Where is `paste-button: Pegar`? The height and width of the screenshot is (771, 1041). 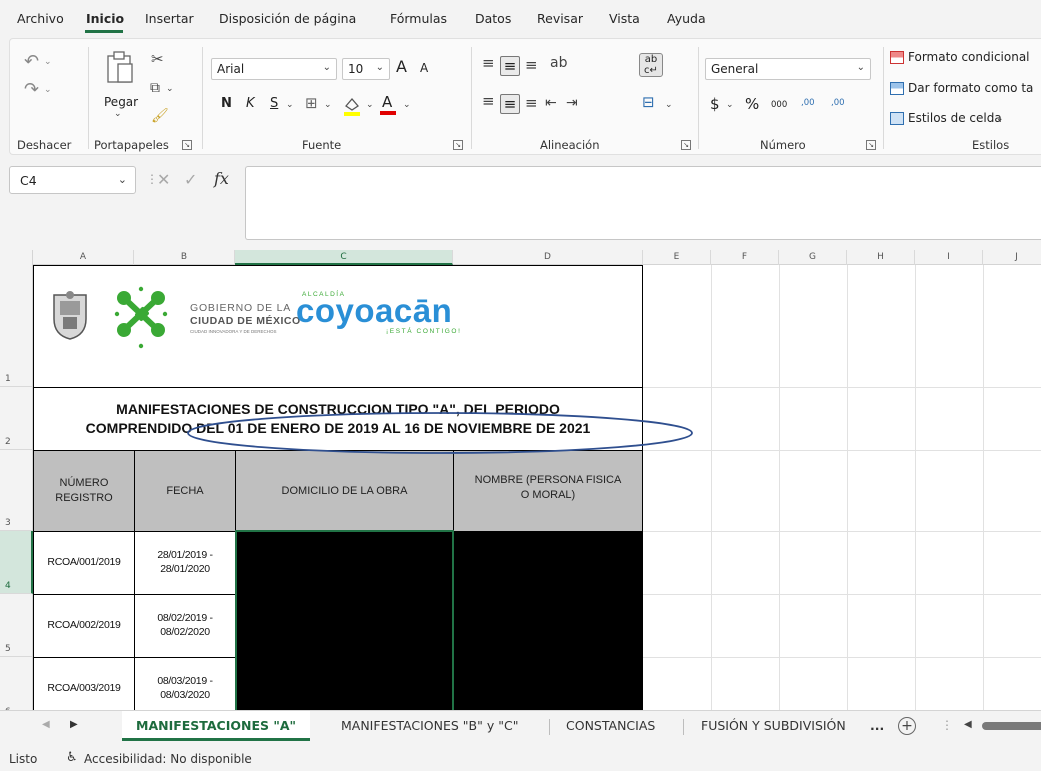
paste-button: Pegar is located at coordinates (121, 102).